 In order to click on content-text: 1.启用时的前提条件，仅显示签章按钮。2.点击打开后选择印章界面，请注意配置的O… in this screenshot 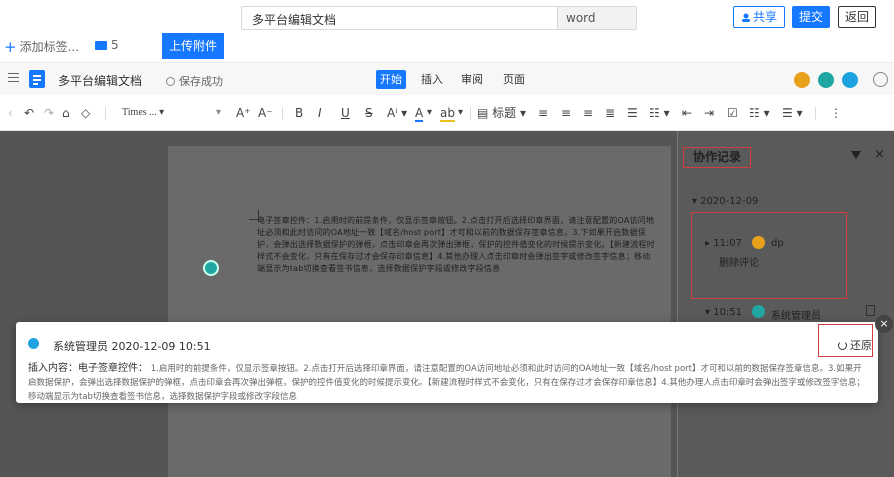, I will do `click(446, 383)`.